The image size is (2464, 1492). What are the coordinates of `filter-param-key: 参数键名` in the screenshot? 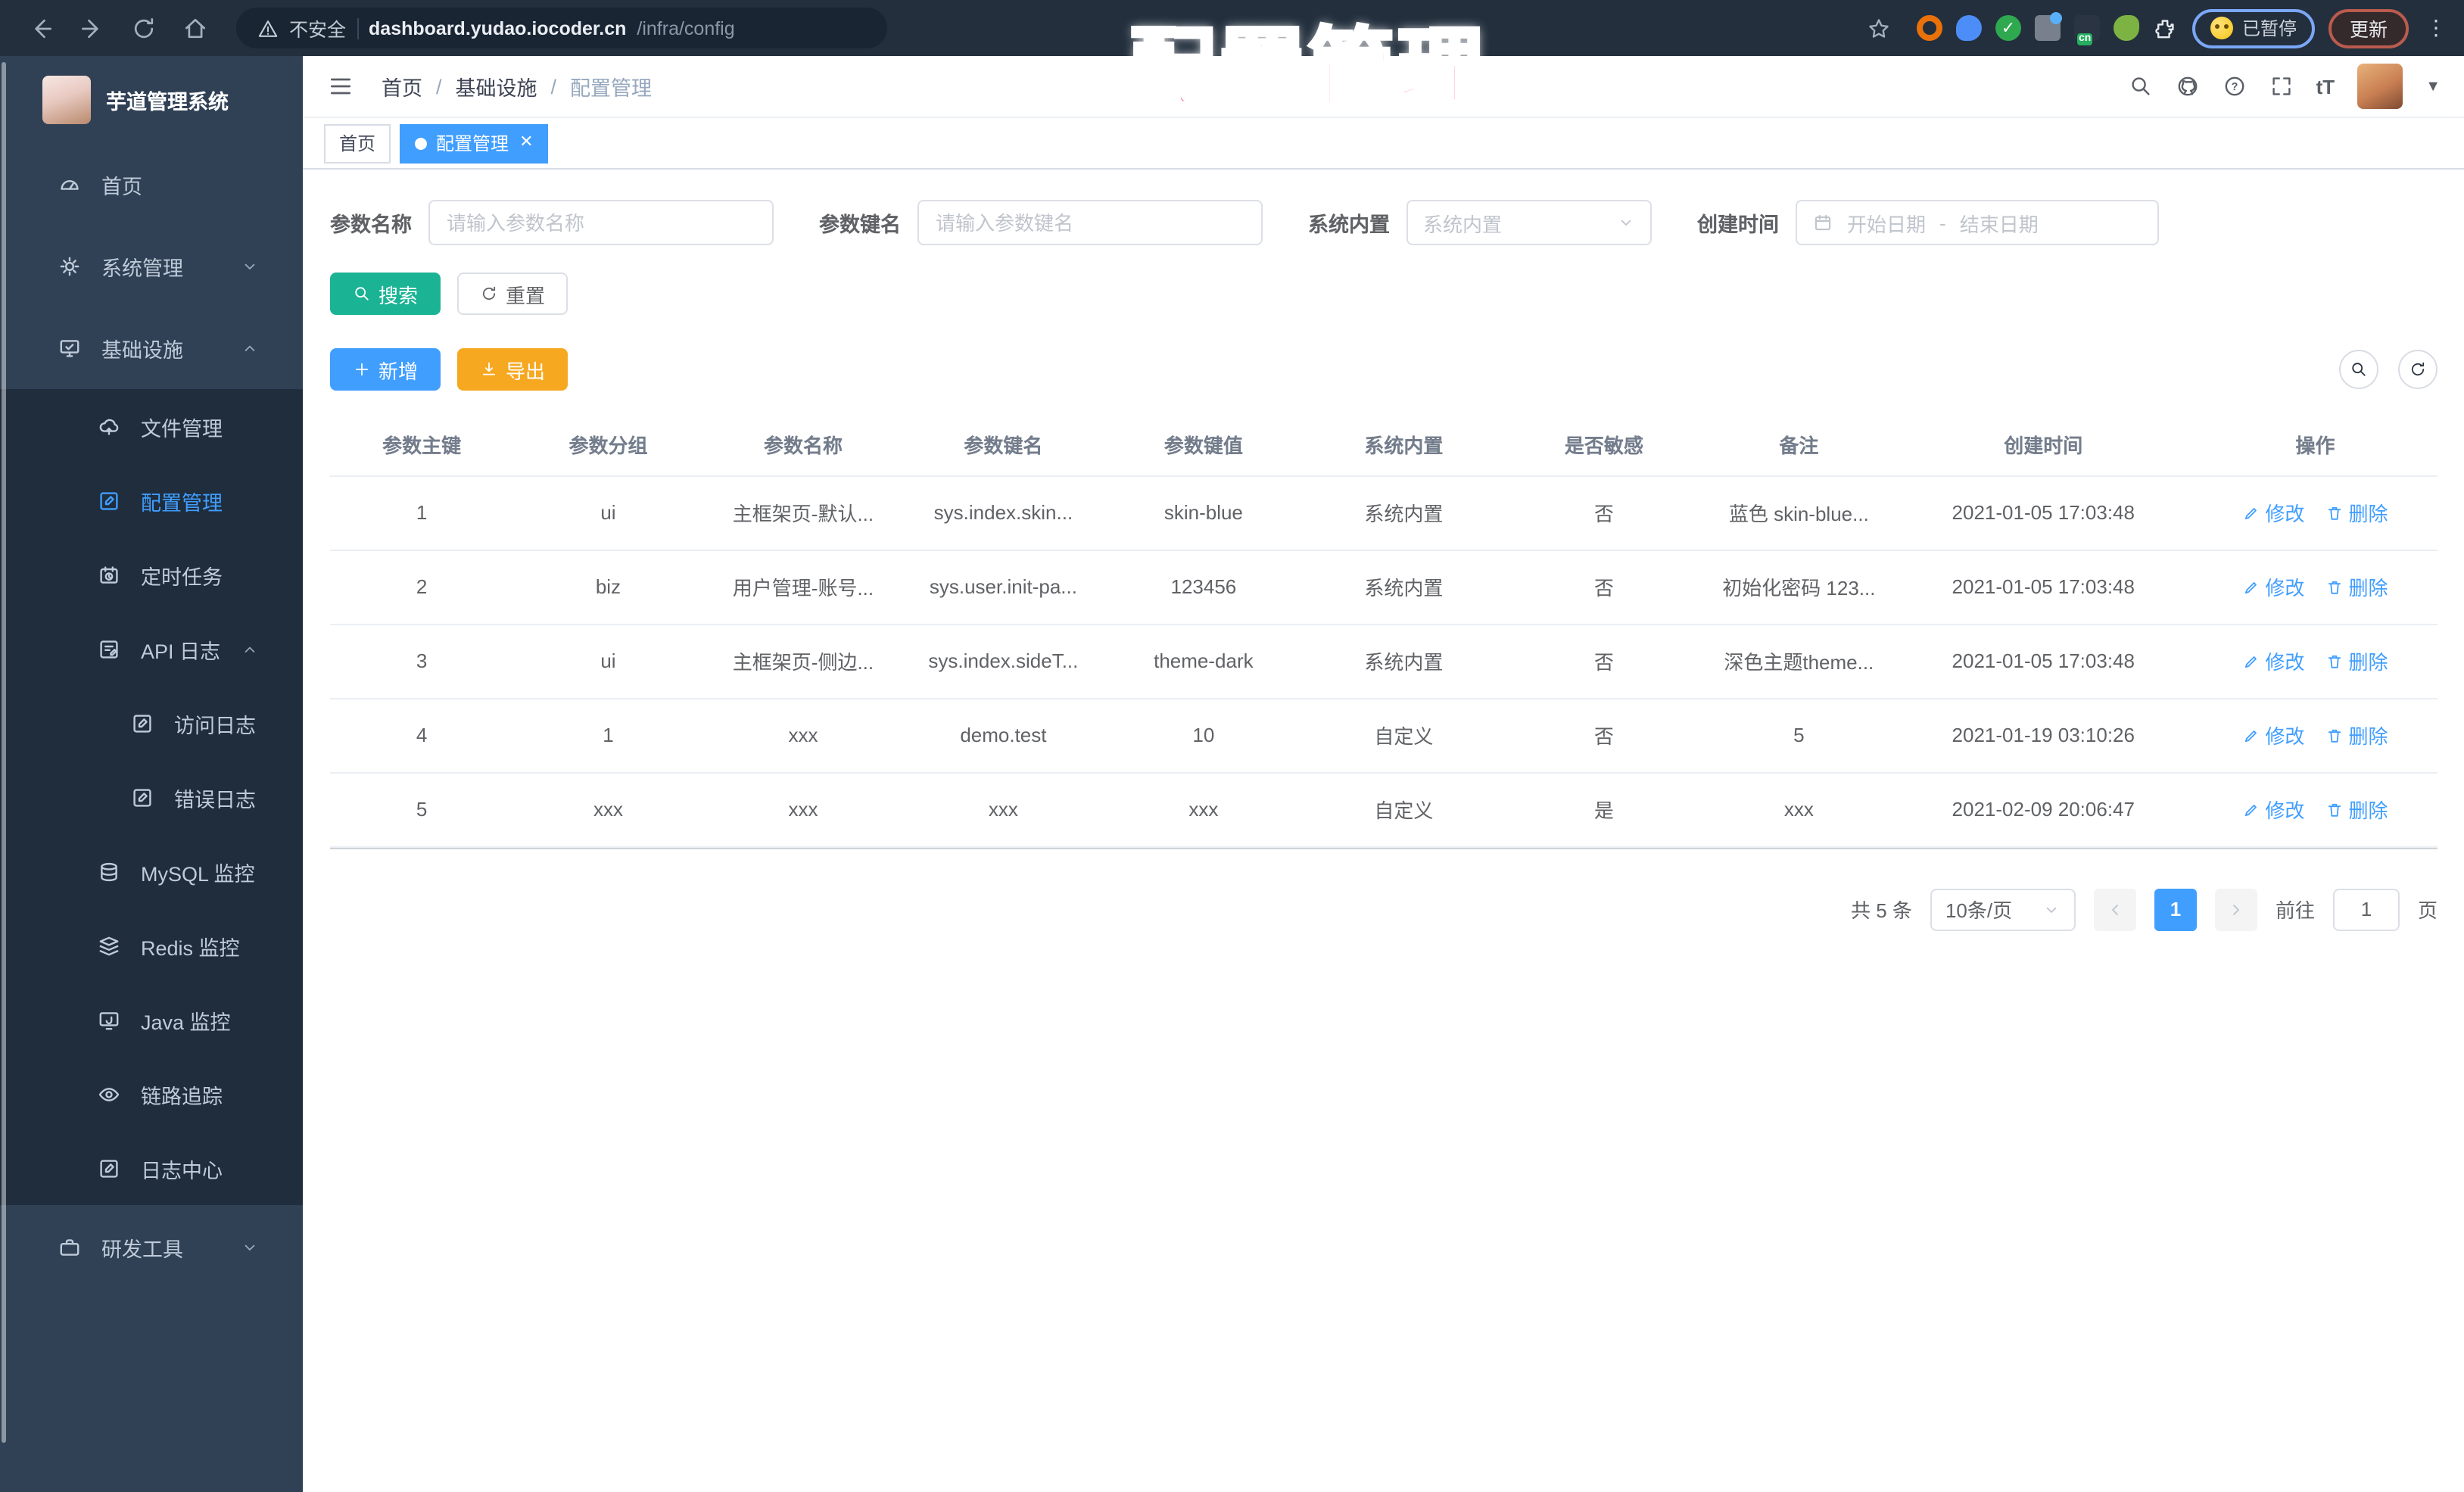 It's located at (1041, 222).